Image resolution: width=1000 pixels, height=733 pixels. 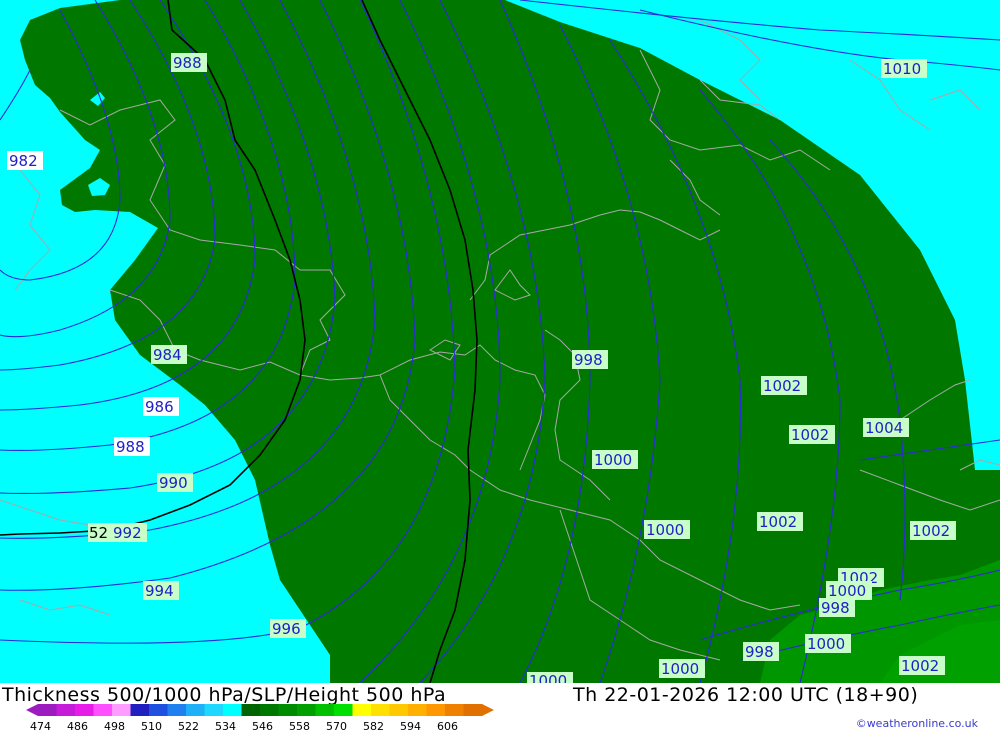 I want to click on scale-tick-label: 486, so click(x=77, y=726).